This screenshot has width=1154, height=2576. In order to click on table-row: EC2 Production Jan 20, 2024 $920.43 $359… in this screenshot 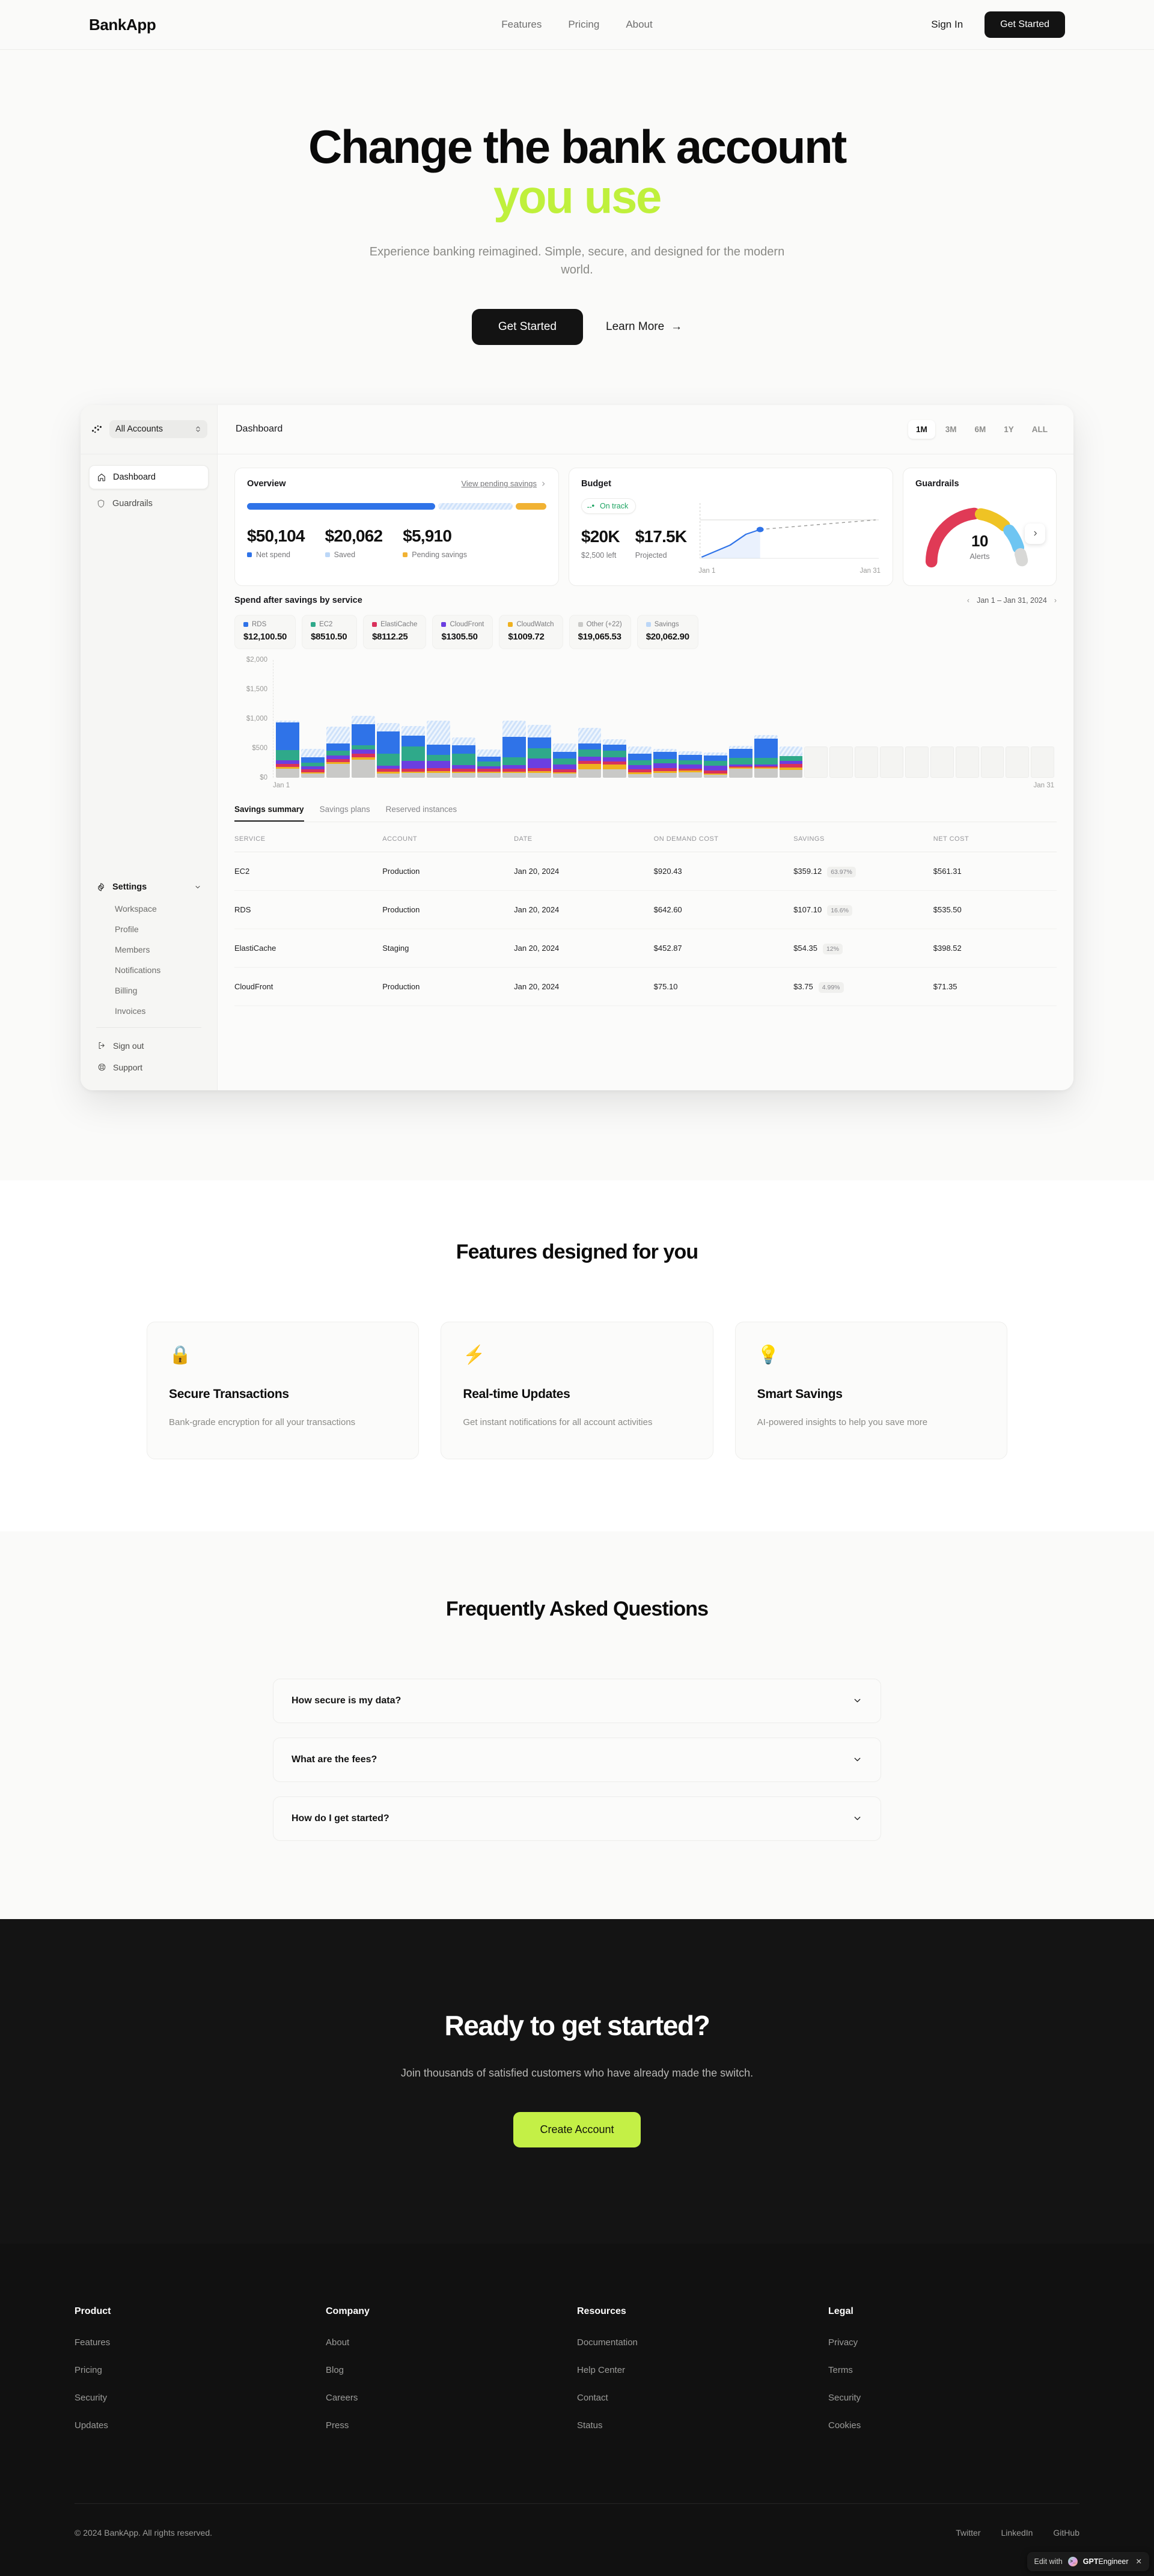, I will do `click(645, 871)`.